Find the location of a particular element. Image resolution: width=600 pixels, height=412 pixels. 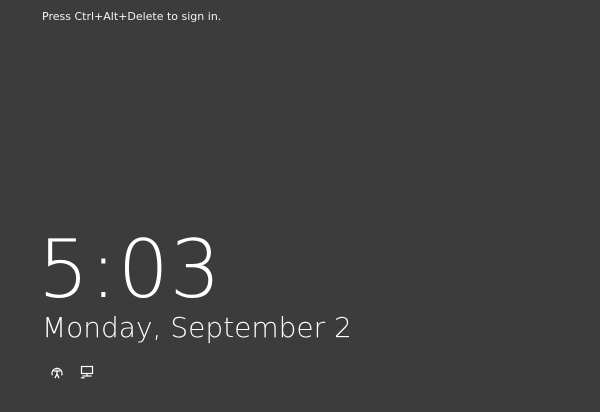

status-tray is located at coordinates (72, 372).